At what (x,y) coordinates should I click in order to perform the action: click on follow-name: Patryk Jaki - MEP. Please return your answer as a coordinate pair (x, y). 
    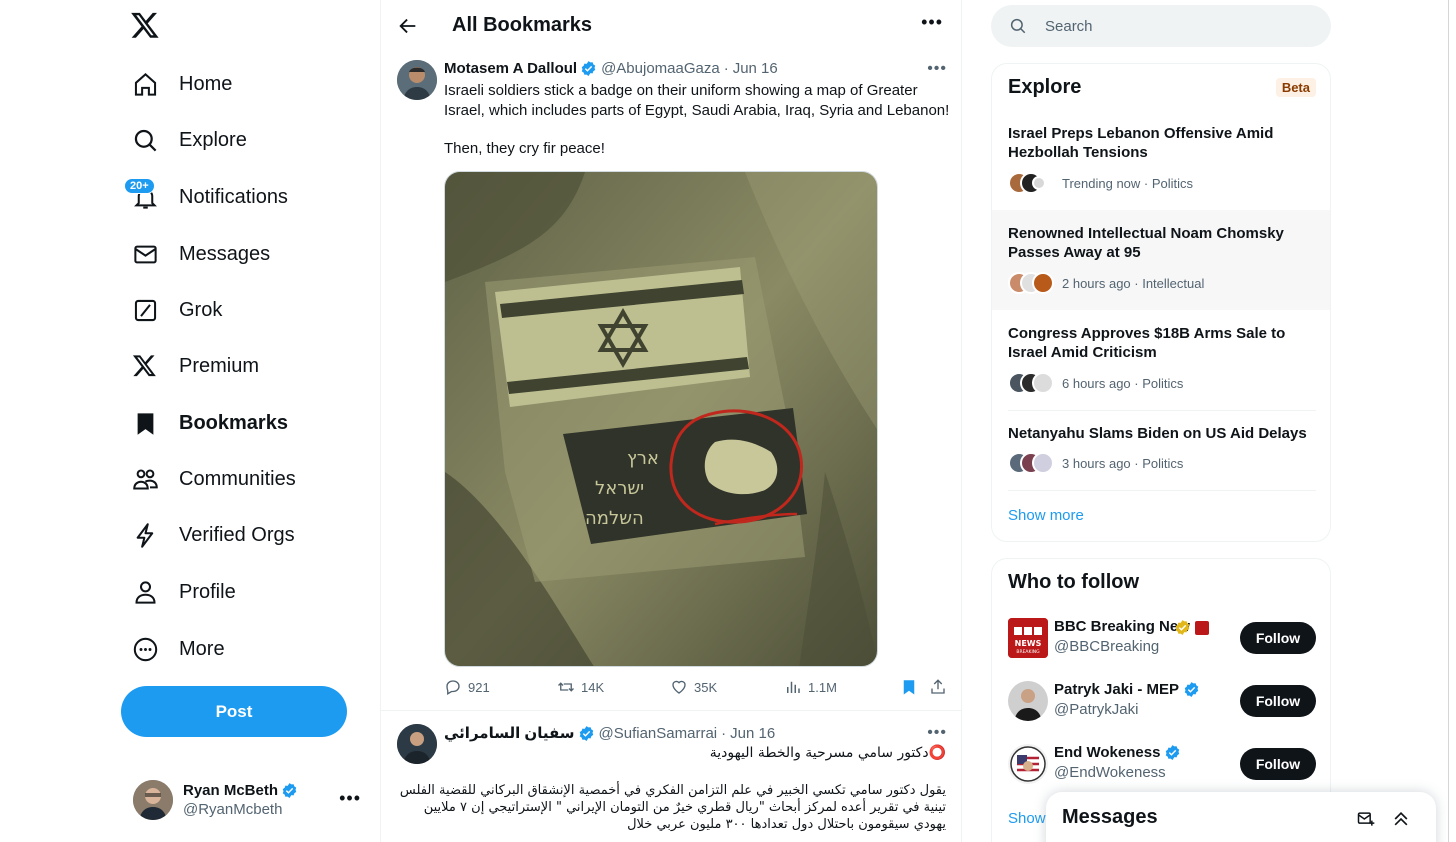
    Looking at the image, I should click on (1117, 689).